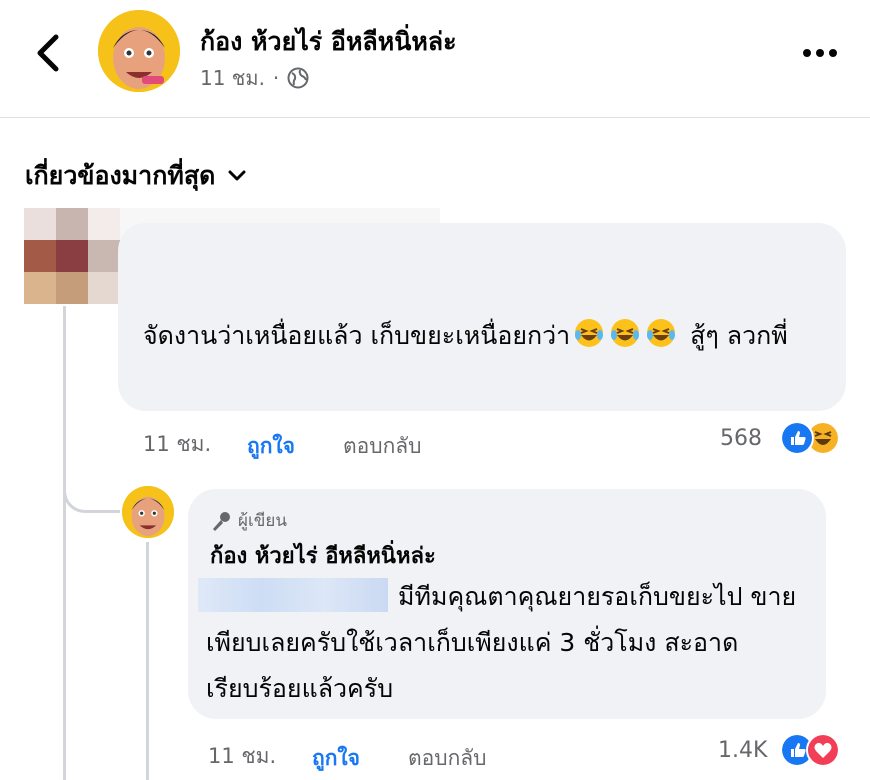 This screenshot has height=780, width=870. What do you see at coordinates (91, 491) in the screenshot?
I see `thread-connector` at bounding box center [91, 491].